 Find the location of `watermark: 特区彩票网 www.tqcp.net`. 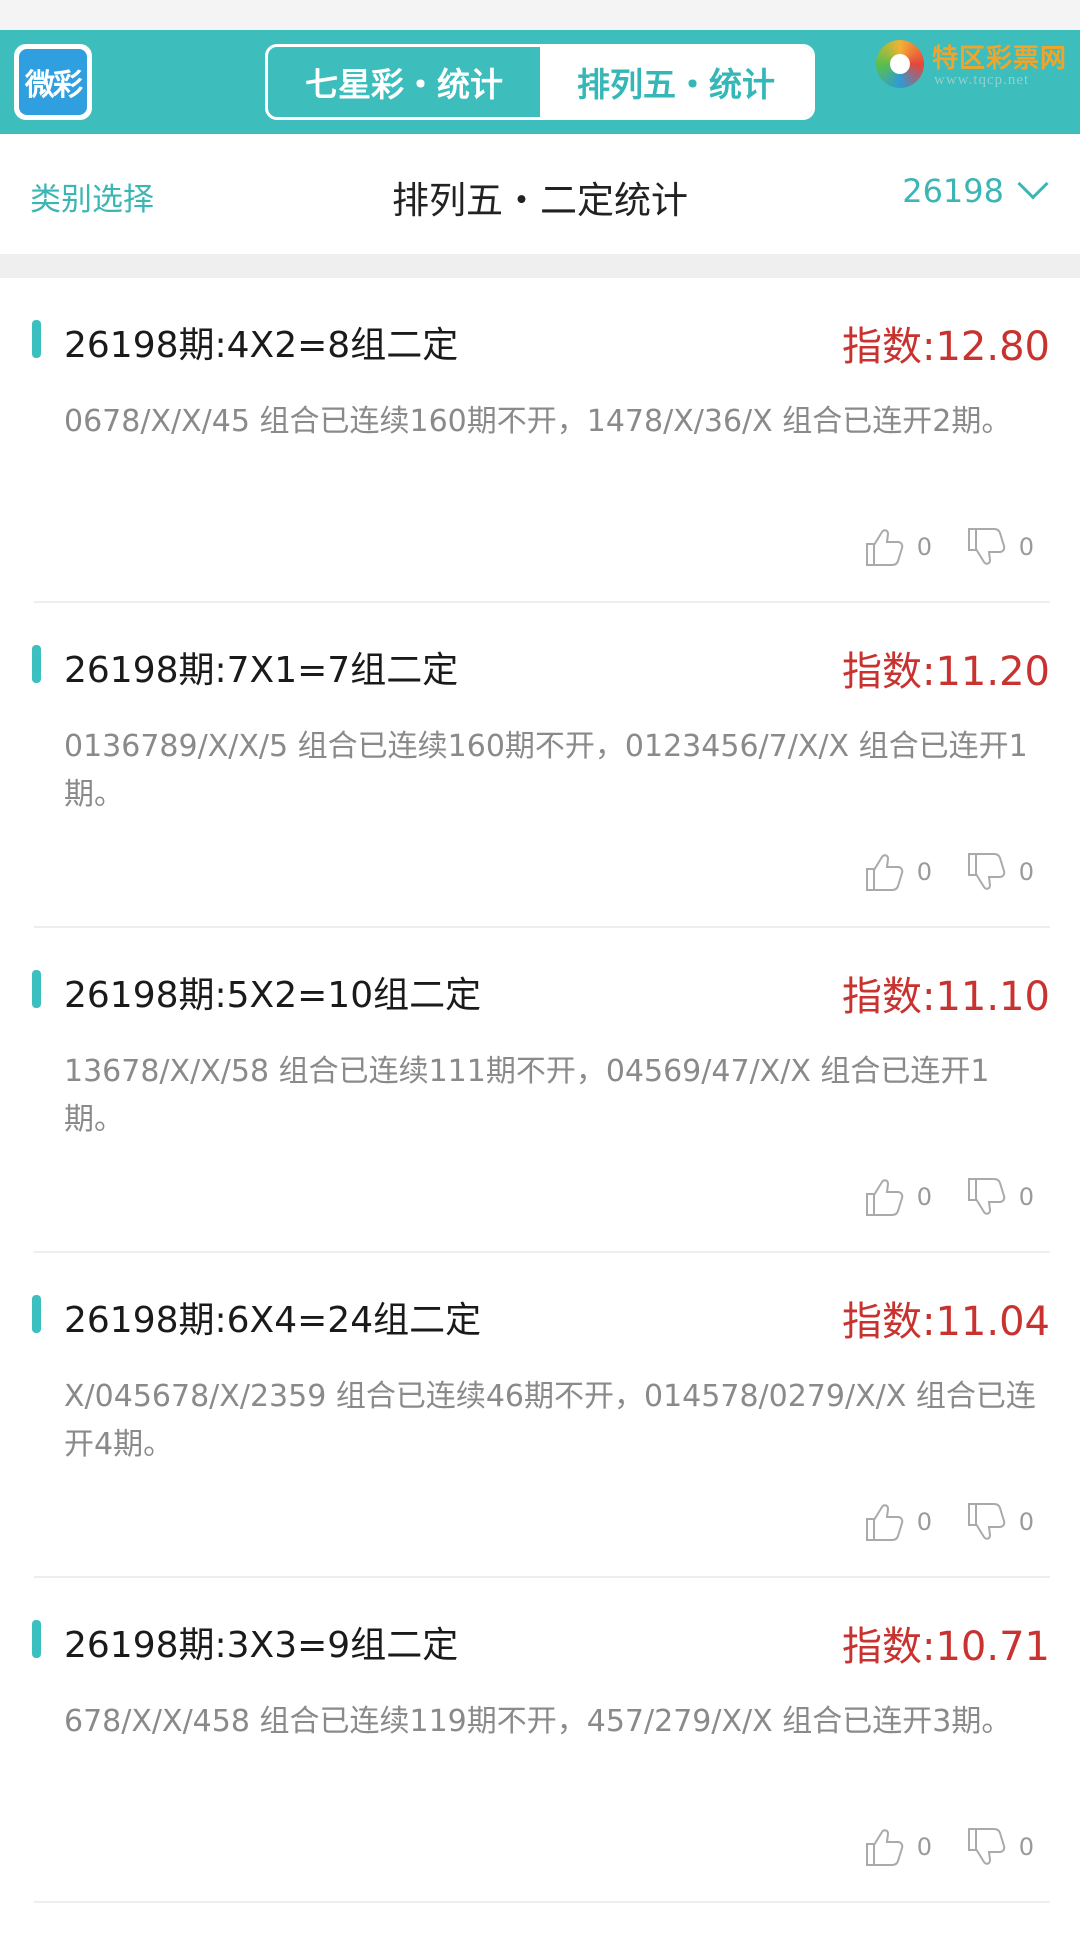

watermark: 特区彩票网 www.tqcp.net is located at coordinates (974, 66).